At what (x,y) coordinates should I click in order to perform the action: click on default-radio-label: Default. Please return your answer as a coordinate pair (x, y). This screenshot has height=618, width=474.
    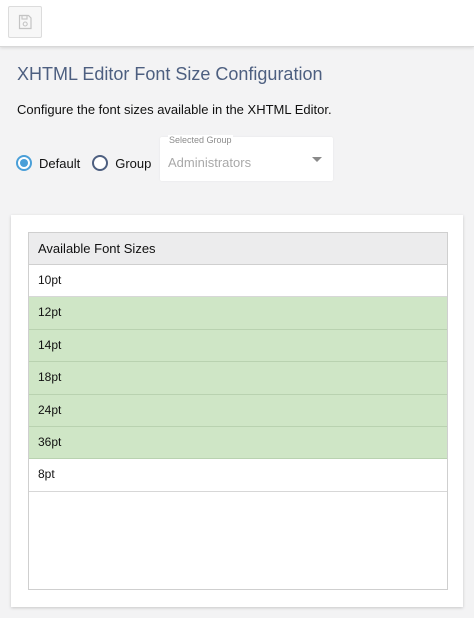
    Looking at the image, I should click on (59, 163).